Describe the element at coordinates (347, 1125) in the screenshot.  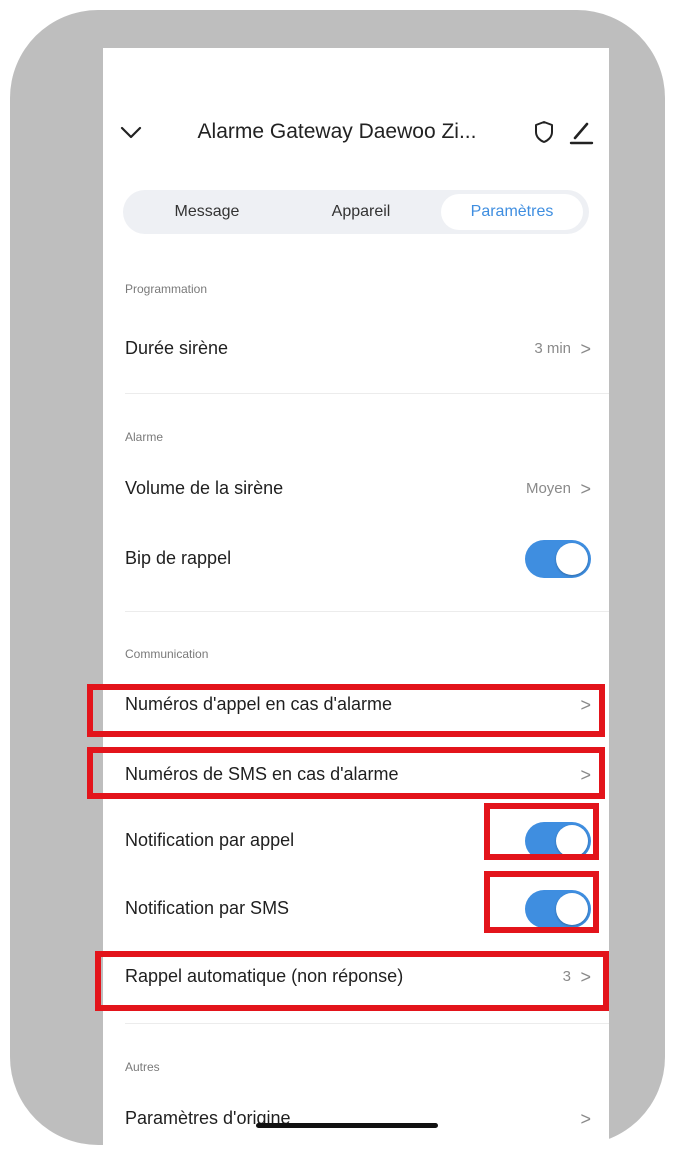
I see `home-indicator` at that location.